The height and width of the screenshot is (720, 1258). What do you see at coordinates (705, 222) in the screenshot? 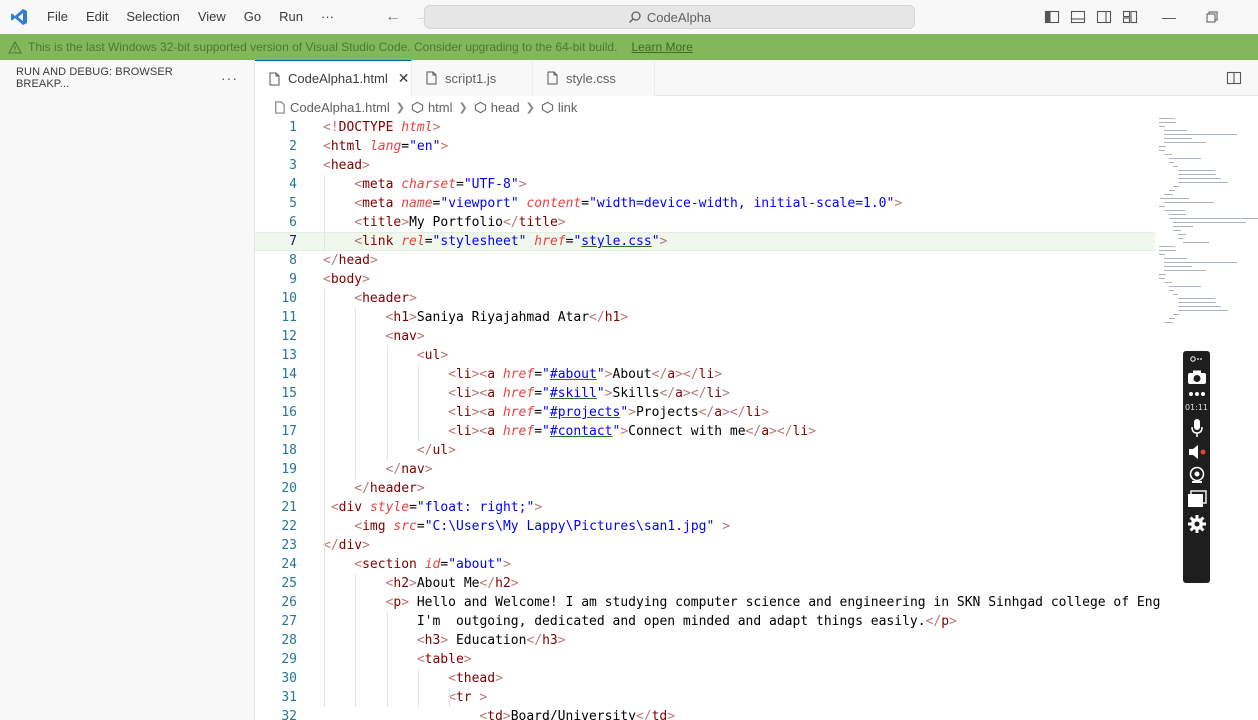
I see `code-line: 6 <title>My Portfolio</title>` at bounding box center [705, 222].